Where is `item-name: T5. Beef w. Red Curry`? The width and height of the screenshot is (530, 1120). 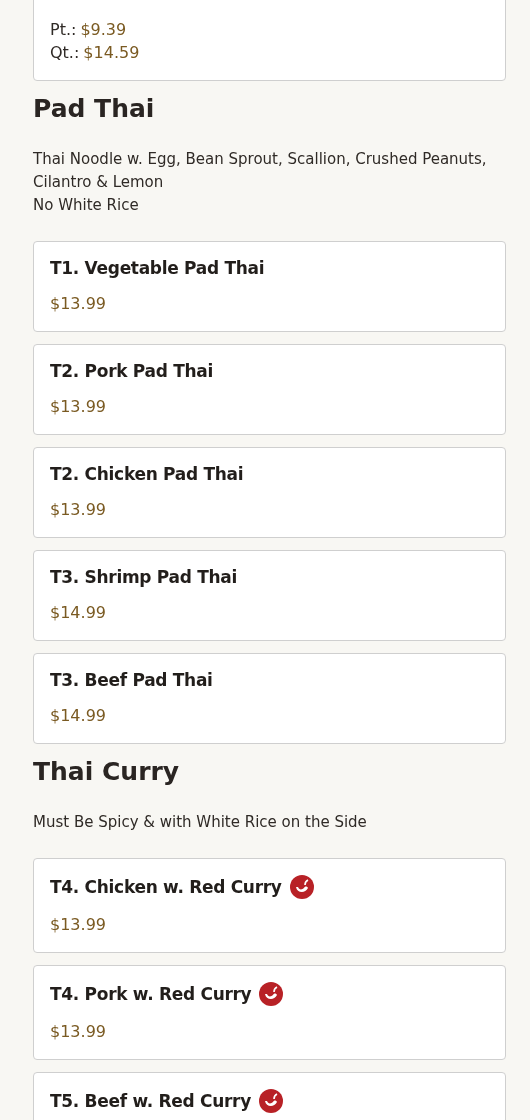
item-name: T5. Beef w. Red Curry is located at coordinates (150, 1101).